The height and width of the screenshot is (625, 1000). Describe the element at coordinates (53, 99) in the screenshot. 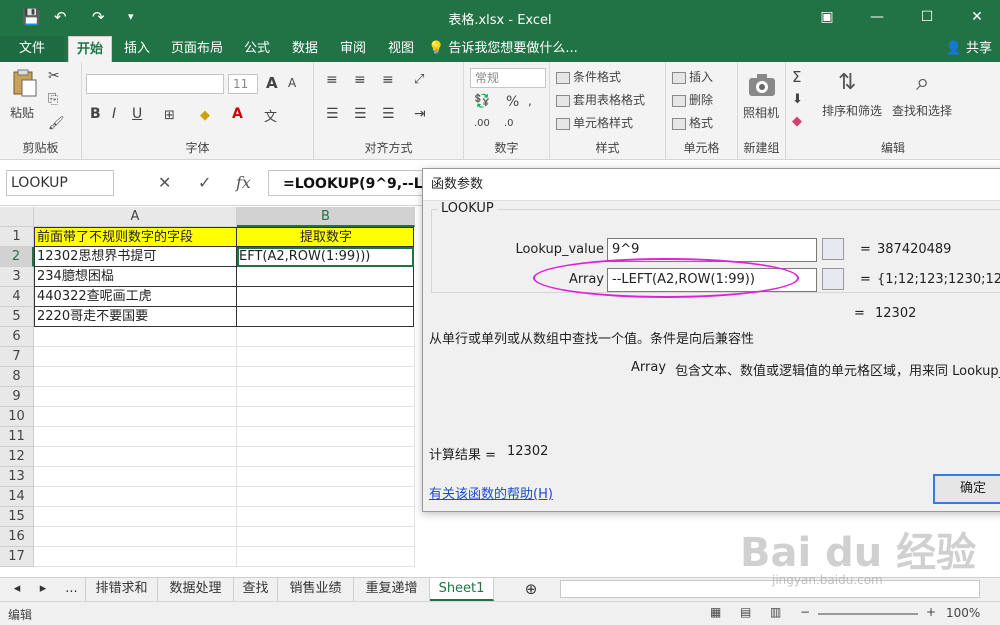

I see `copy-icon: ⎘` at that location.